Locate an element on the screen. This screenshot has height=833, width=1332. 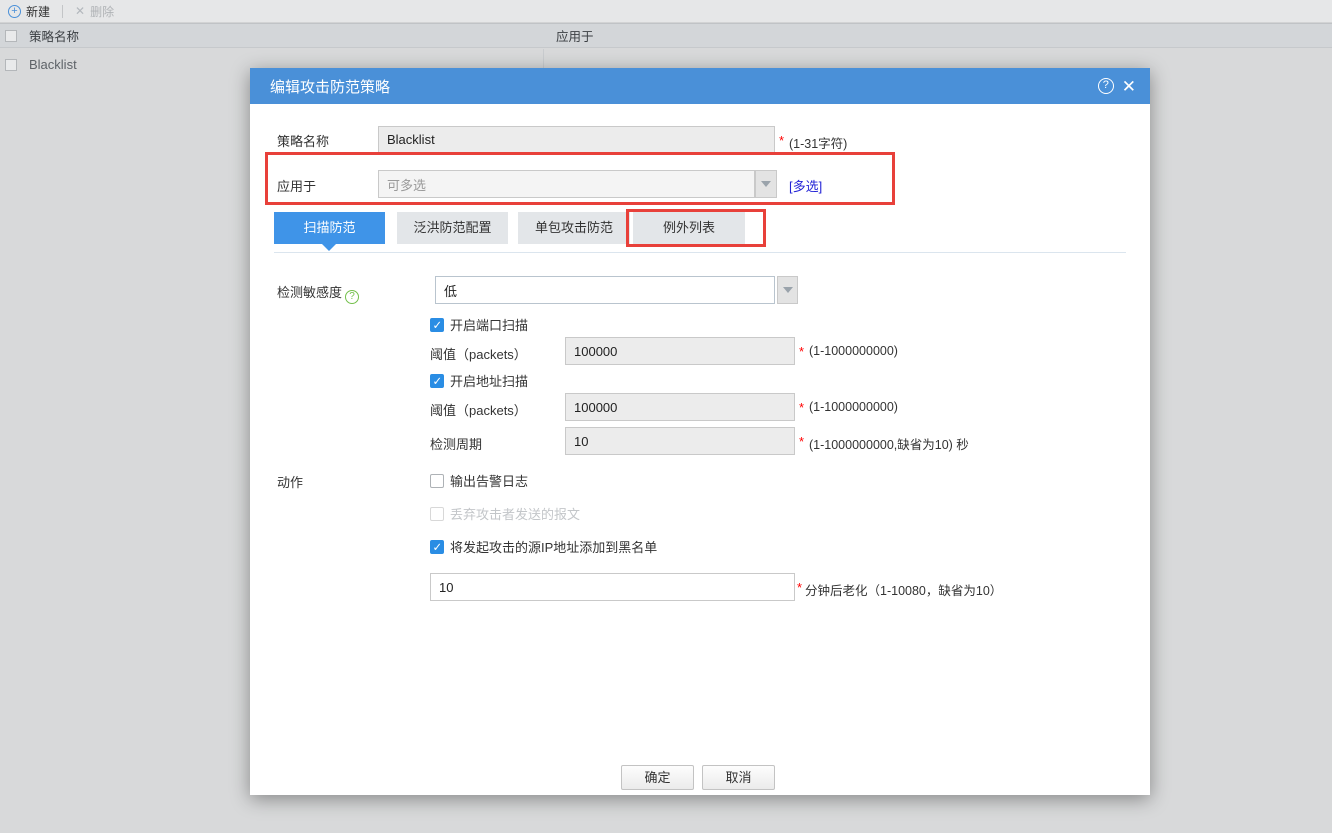
blacklist-checkbox-row: 将发起攻击的源IP地址添加到黑名单 is located at coordinates (543, 546).